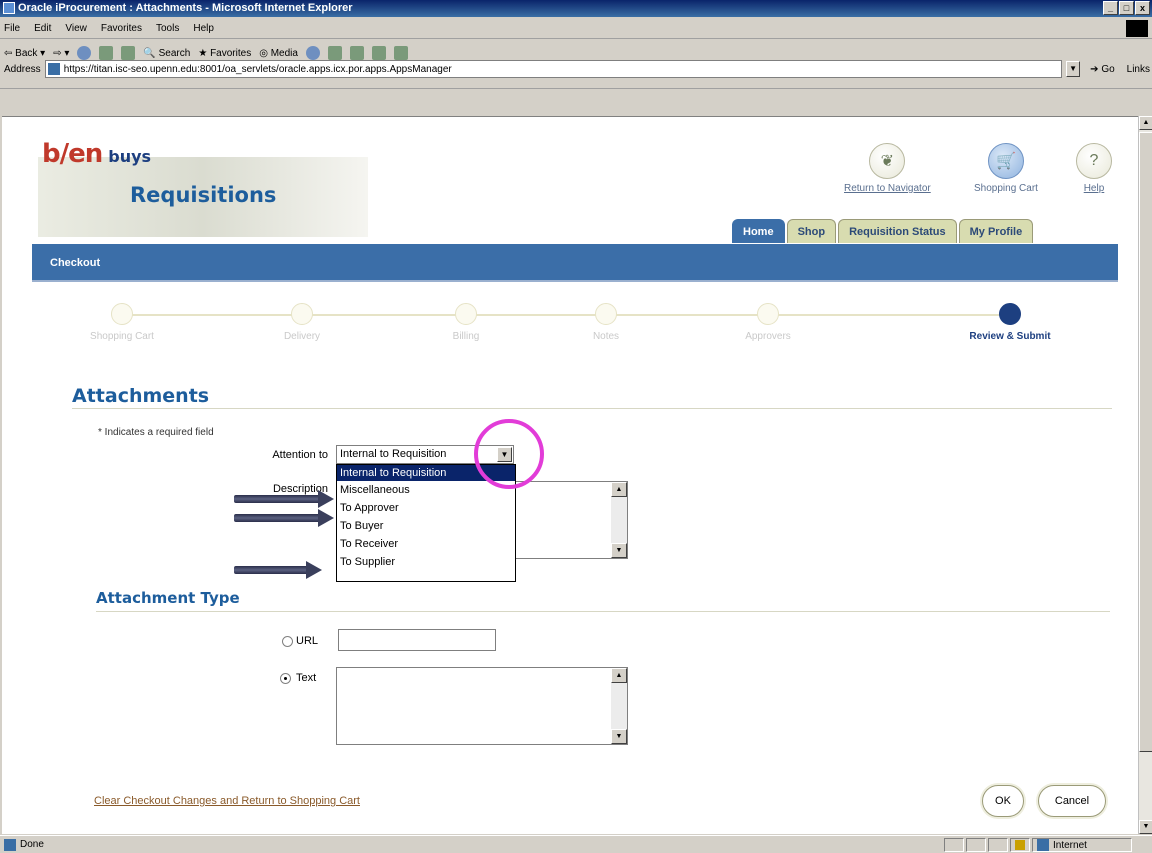 The width and height of the screenshot is (1152, 853). What do you see at coordinates (426, 544) in the screenshot?
I see `option-to-receiver: To Receiver` at bounding box center [426, 544].